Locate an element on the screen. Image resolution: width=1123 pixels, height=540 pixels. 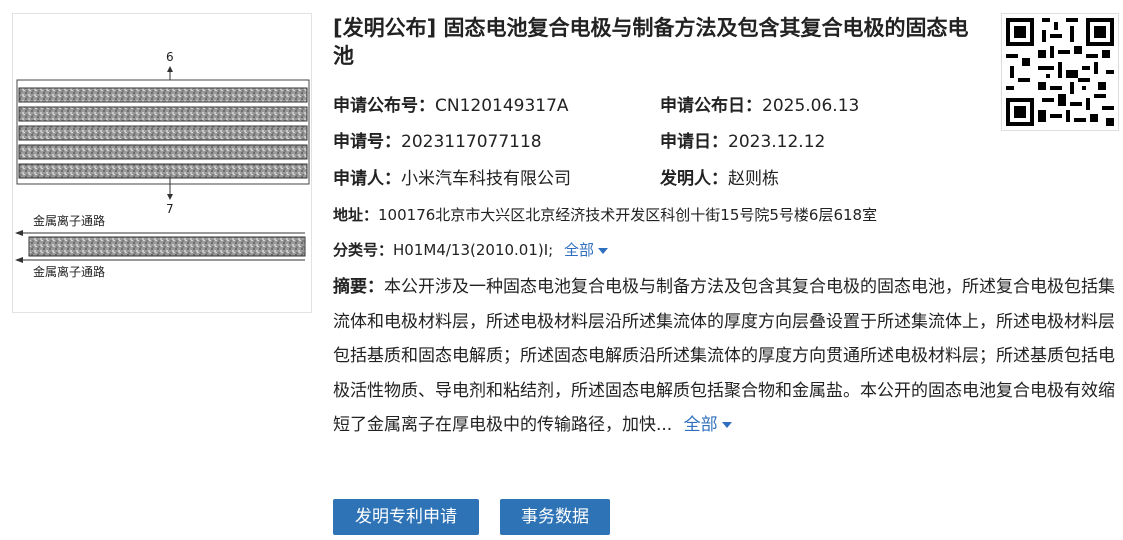
application-number-value: 2023117077118 is located at coordinates (471, 142).